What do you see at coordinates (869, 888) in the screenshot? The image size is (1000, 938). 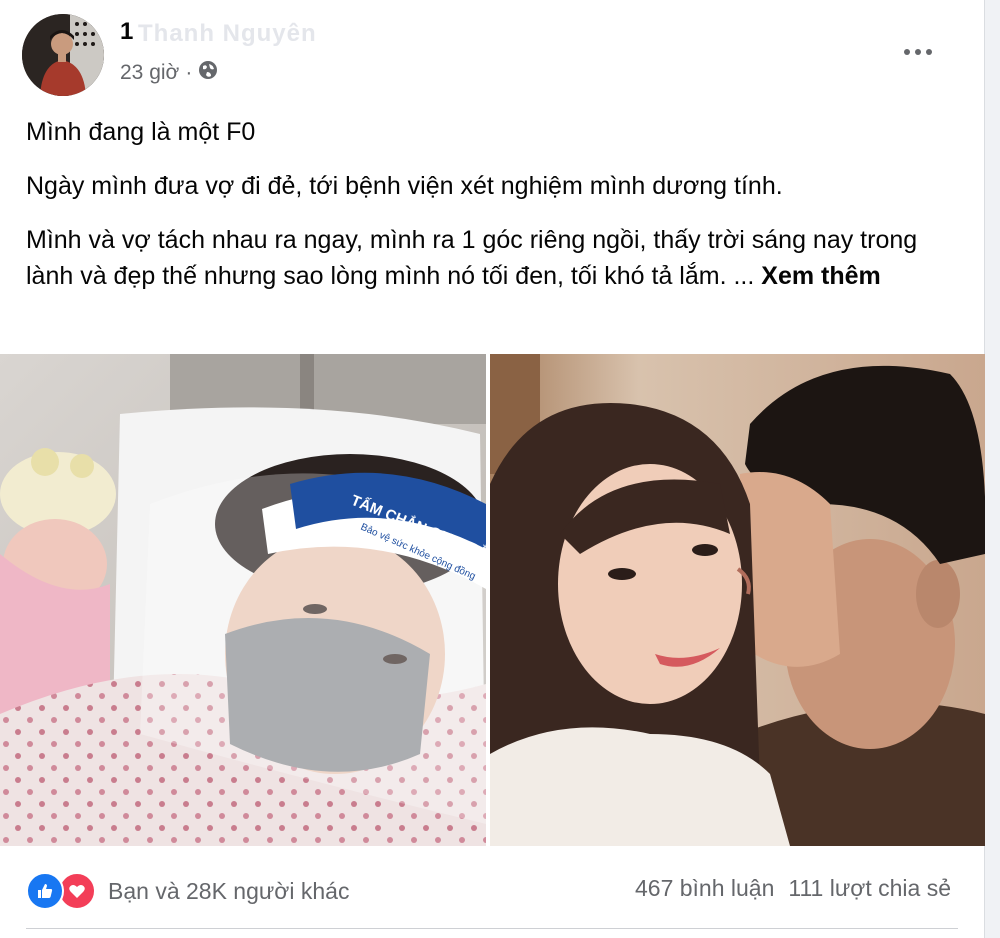 I see `shares-count: 111 lượt chia sẻ` at bounding box center [869, 888].